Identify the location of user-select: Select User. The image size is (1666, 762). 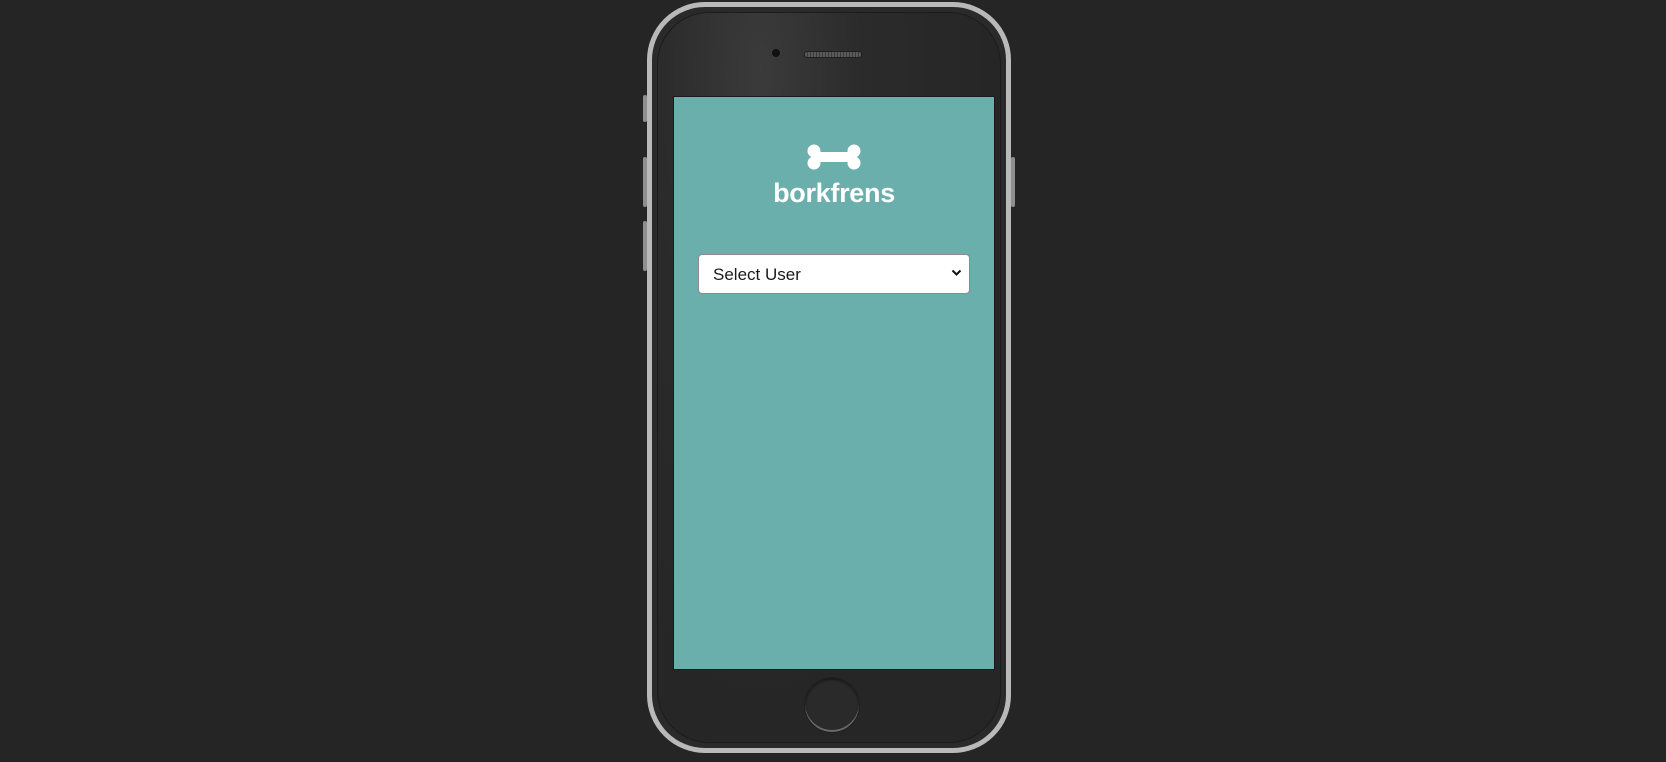
(834, 274).